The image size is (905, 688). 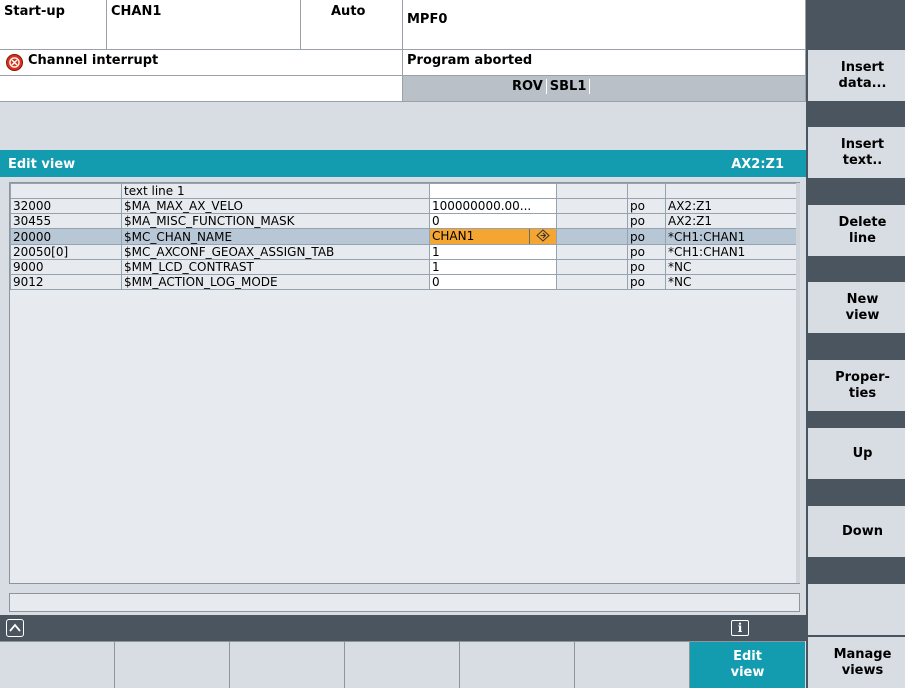 I want to click on param-name-cell: $MA_MAX_AX_VELO, so click(x=275, y=206).